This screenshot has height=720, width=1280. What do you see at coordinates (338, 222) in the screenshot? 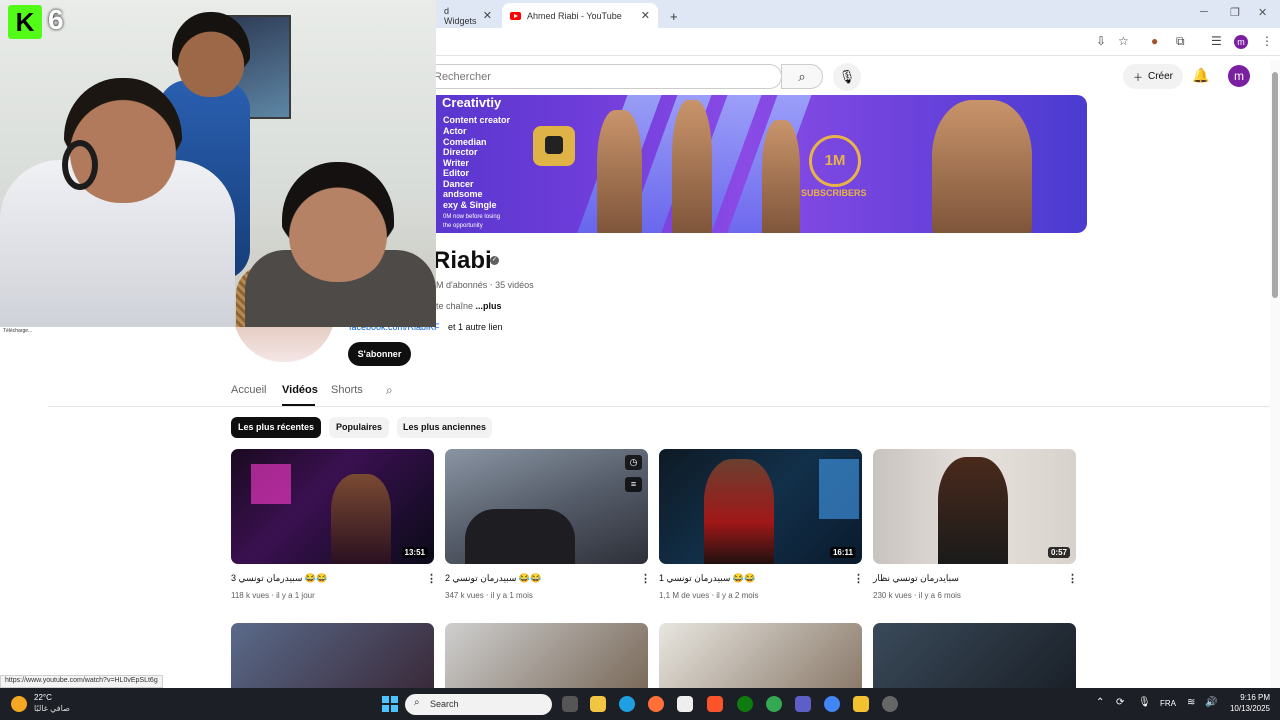
I see `person-right-head` at bounding box center [338, 222].